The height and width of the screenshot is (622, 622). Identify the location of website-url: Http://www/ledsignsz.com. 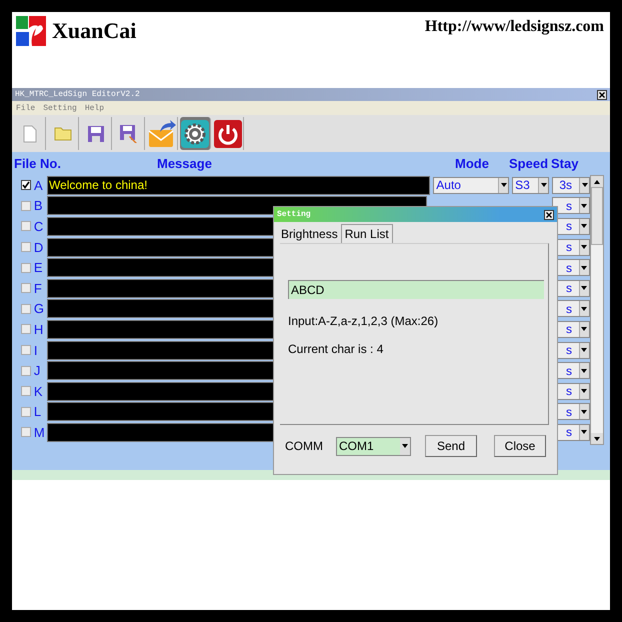
(514, 27).